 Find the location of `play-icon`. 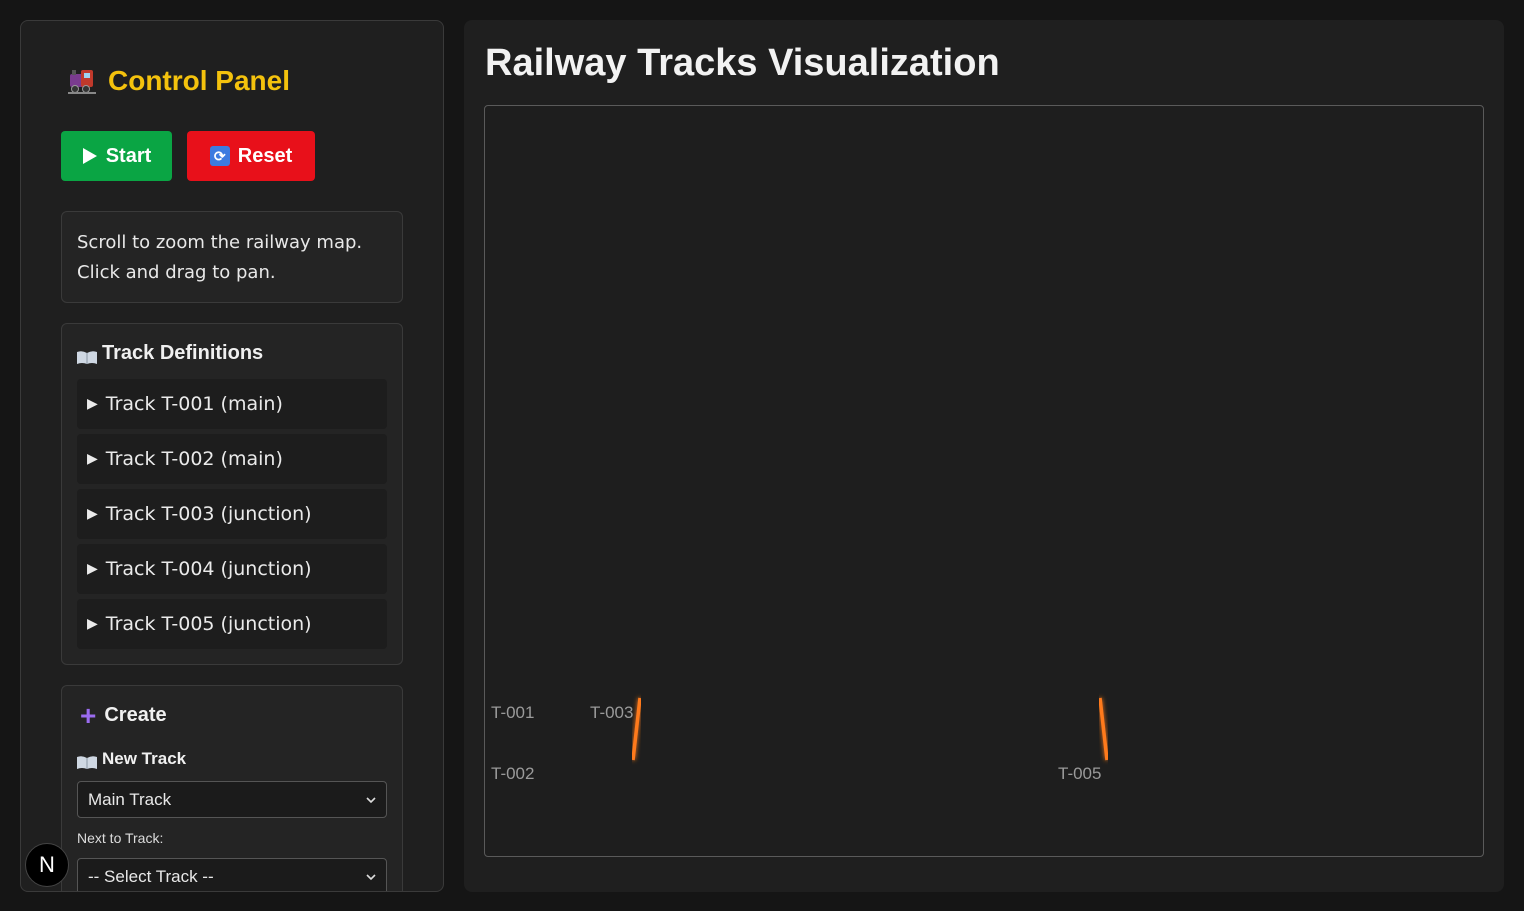

play-icon is located at coordinates (89, 156).